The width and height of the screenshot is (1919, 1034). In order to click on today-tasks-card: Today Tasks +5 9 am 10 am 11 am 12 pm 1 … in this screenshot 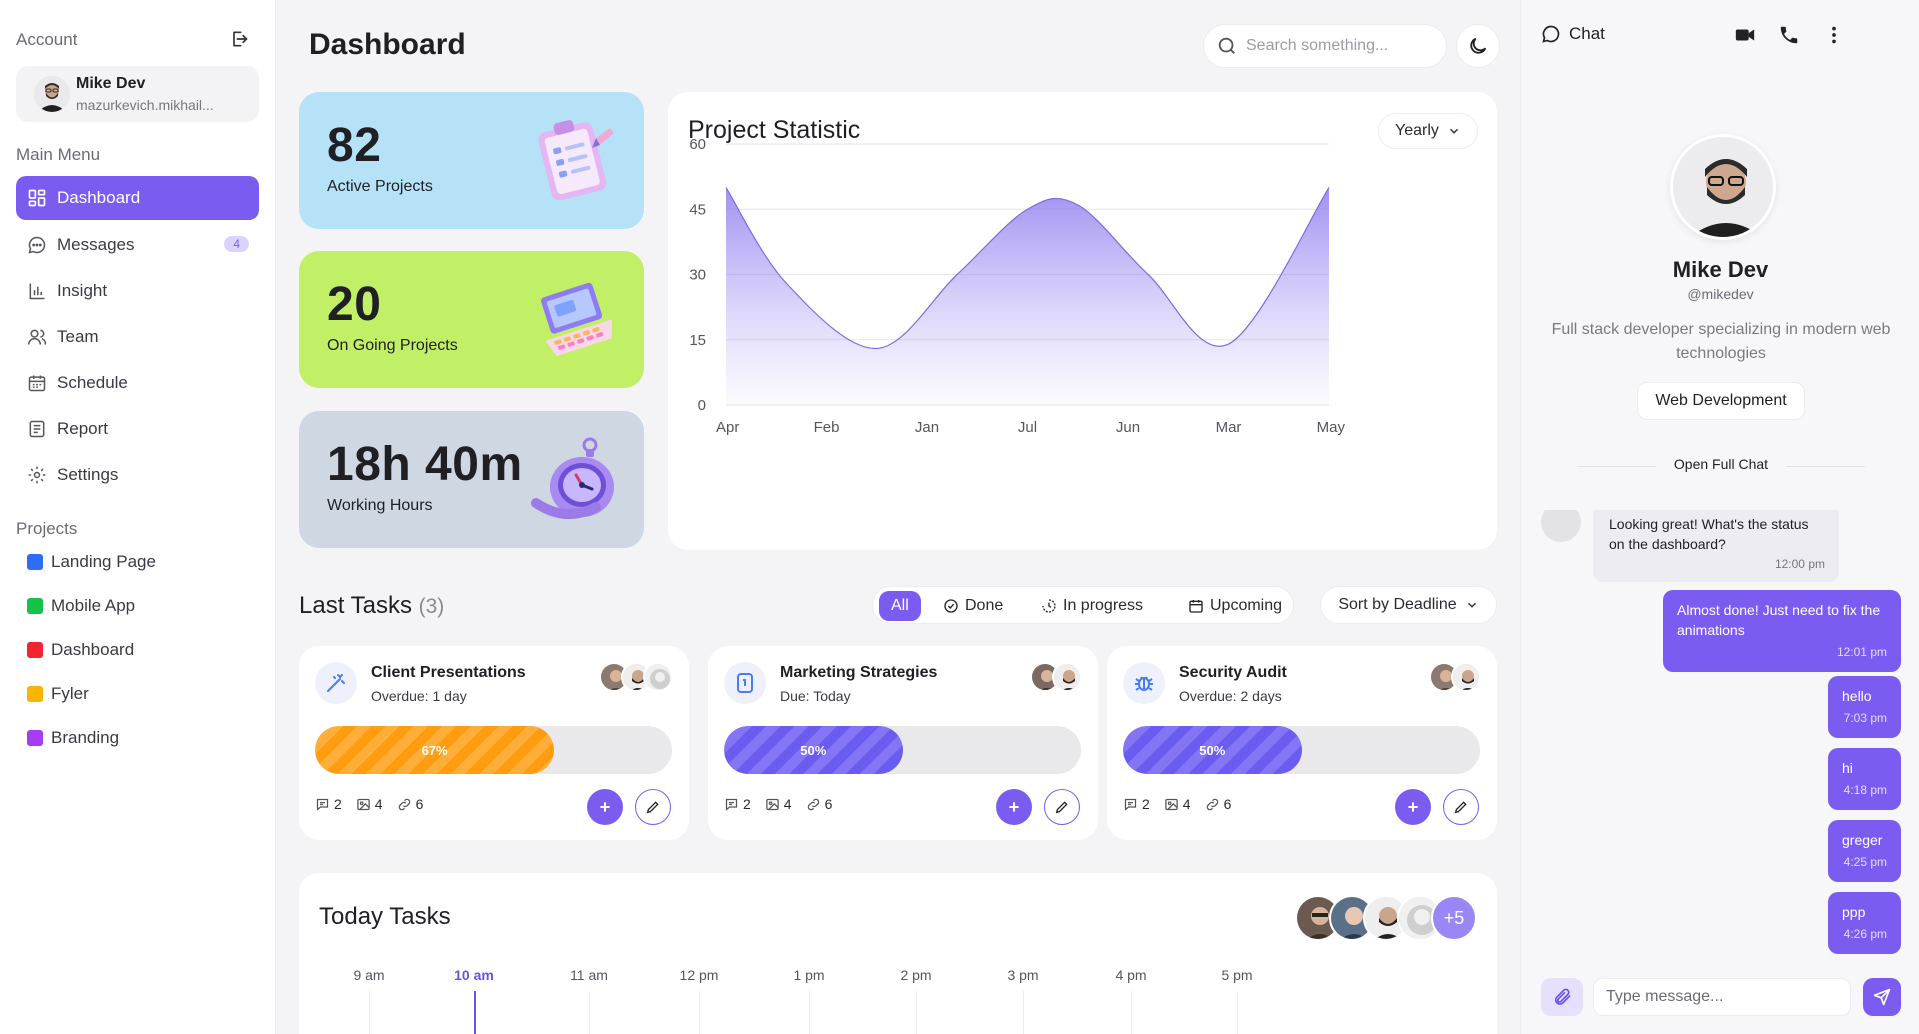, I will do `click(898, 953)`.